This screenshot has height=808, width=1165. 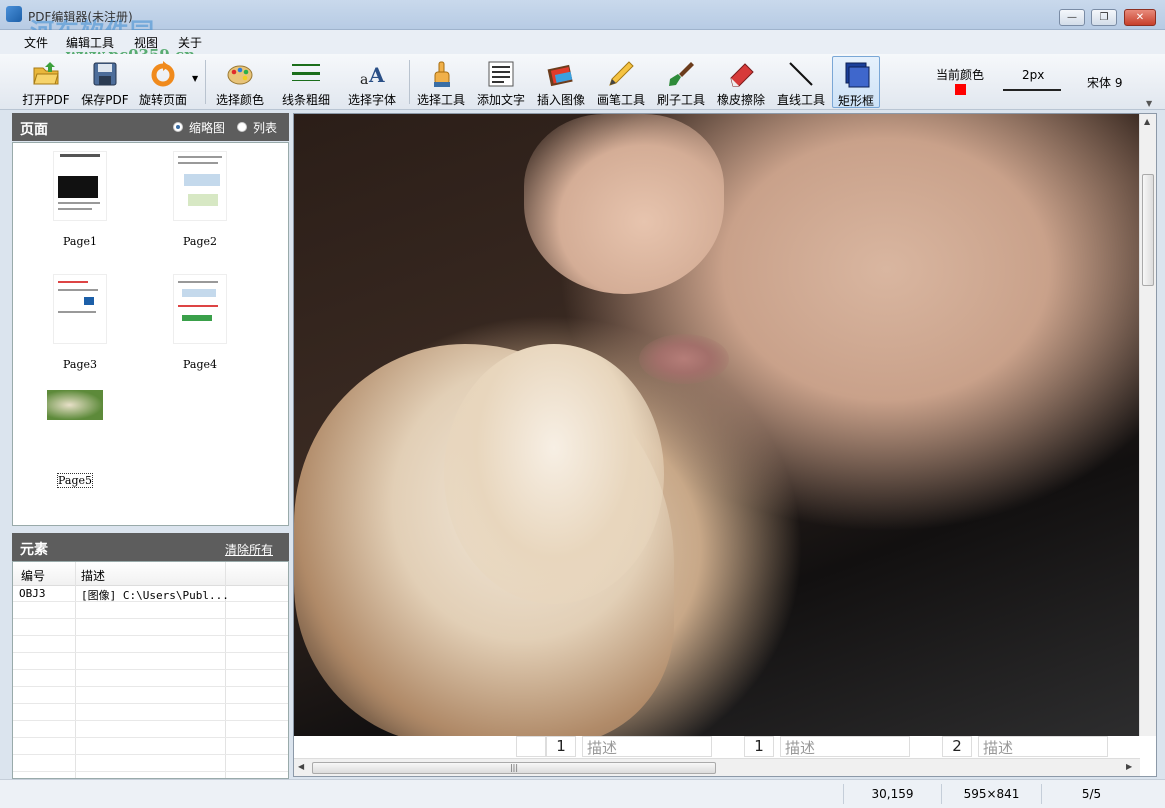 I want to click on vertical-scroll-thumb, so click(x=1148, y=230).